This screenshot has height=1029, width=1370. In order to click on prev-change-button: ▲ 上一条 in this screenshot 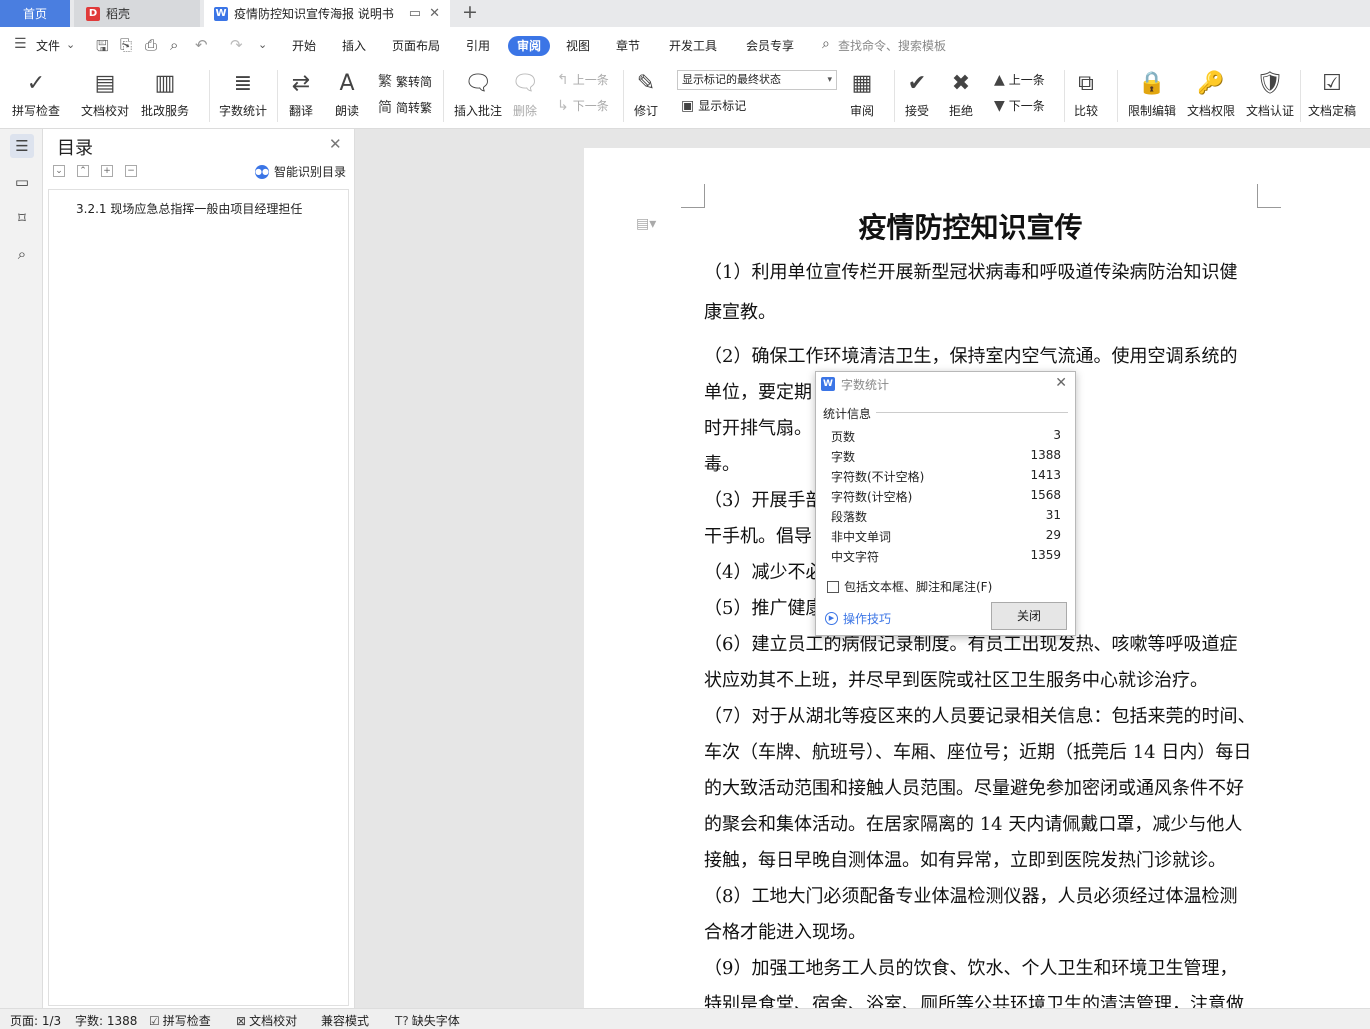, I will do `click(1019, 79)`.